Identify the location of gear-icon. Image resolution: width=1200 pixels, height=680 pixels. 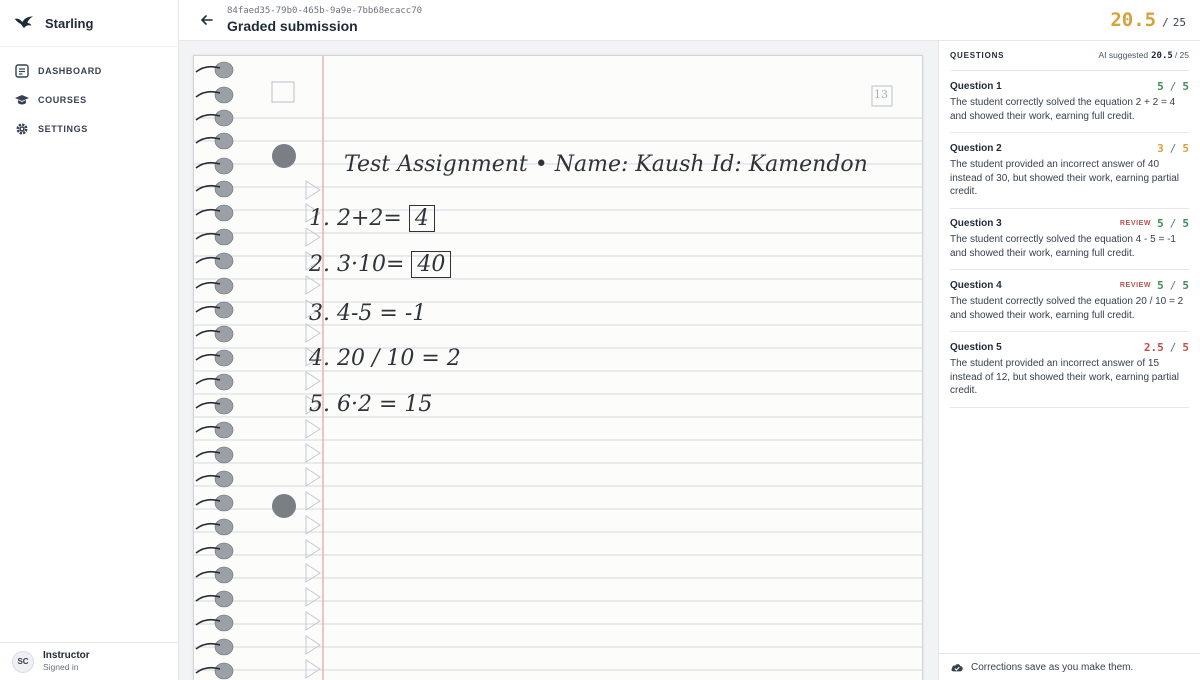
(22, 129).